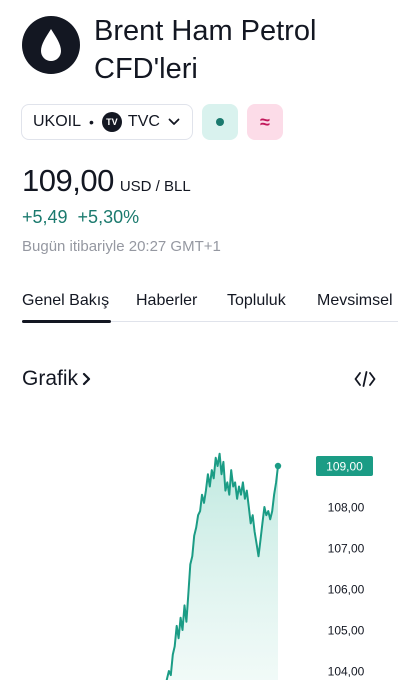  I want to click on page-title: Brent Ham Petrol CFD'leri, so click(205, 50).